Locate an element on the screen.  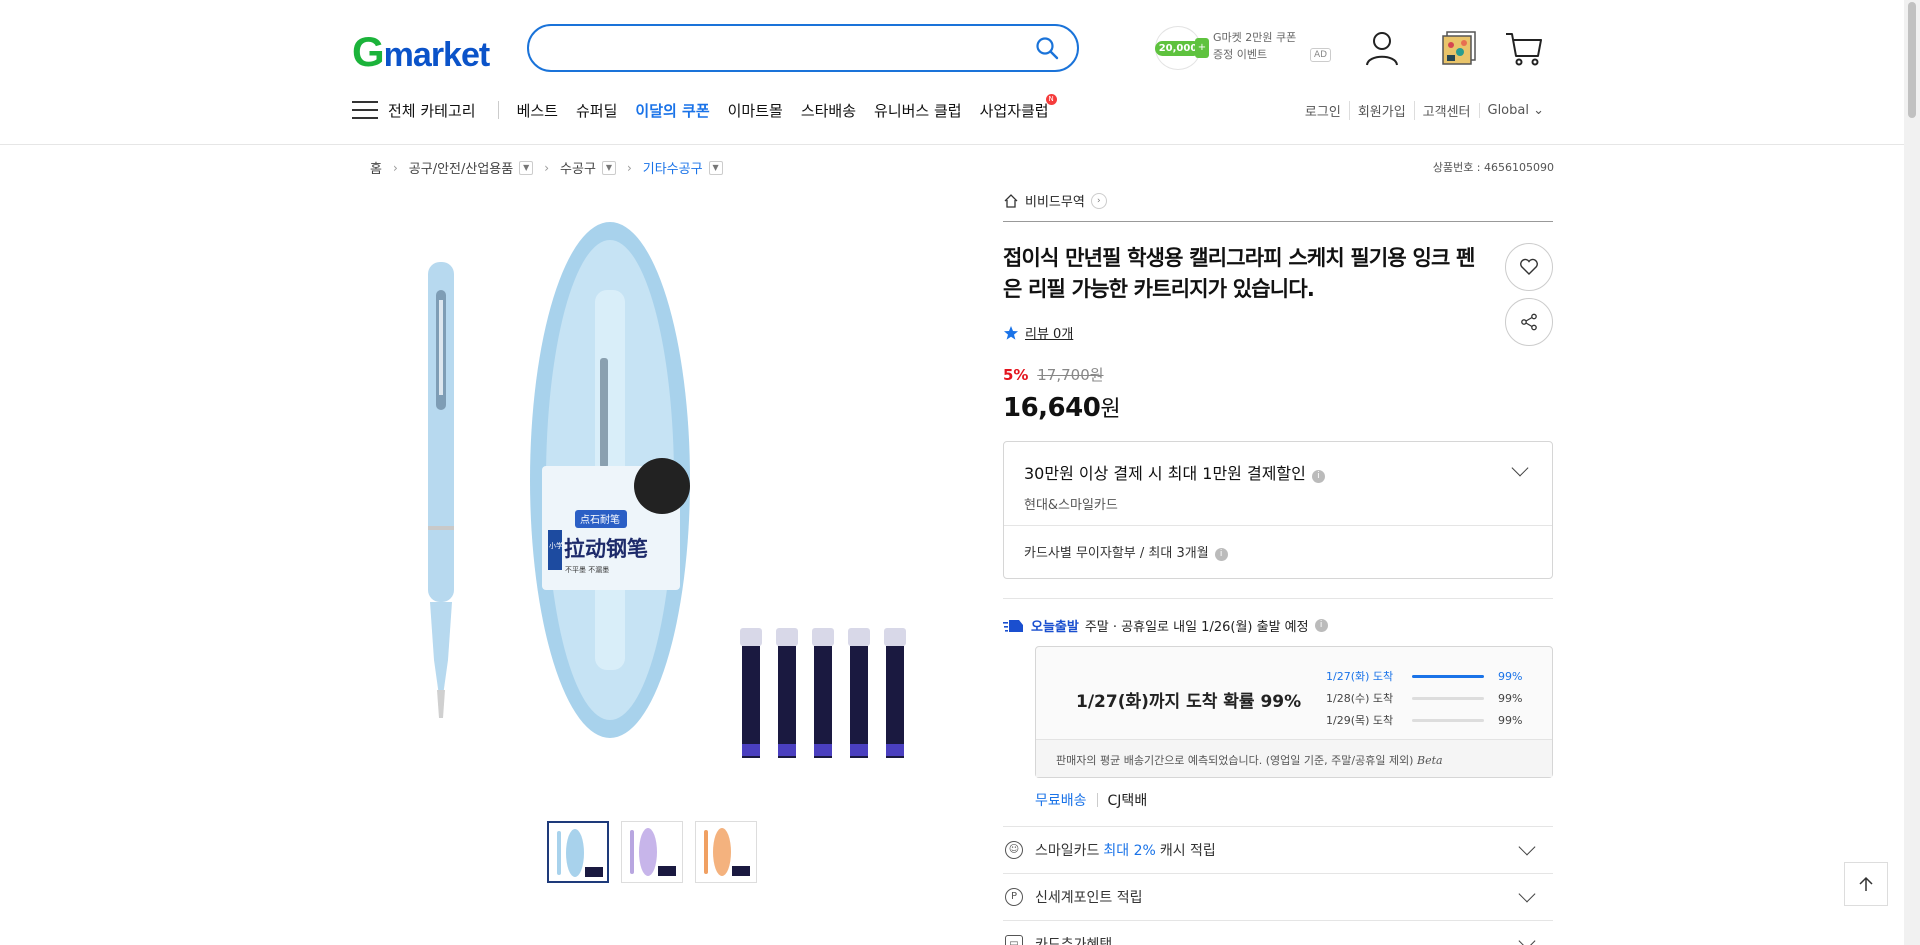
smilecard-benefit-row: ☺ 스마일카드 최대 2% 캐시 적립 is located at coordinates (1278, 849).